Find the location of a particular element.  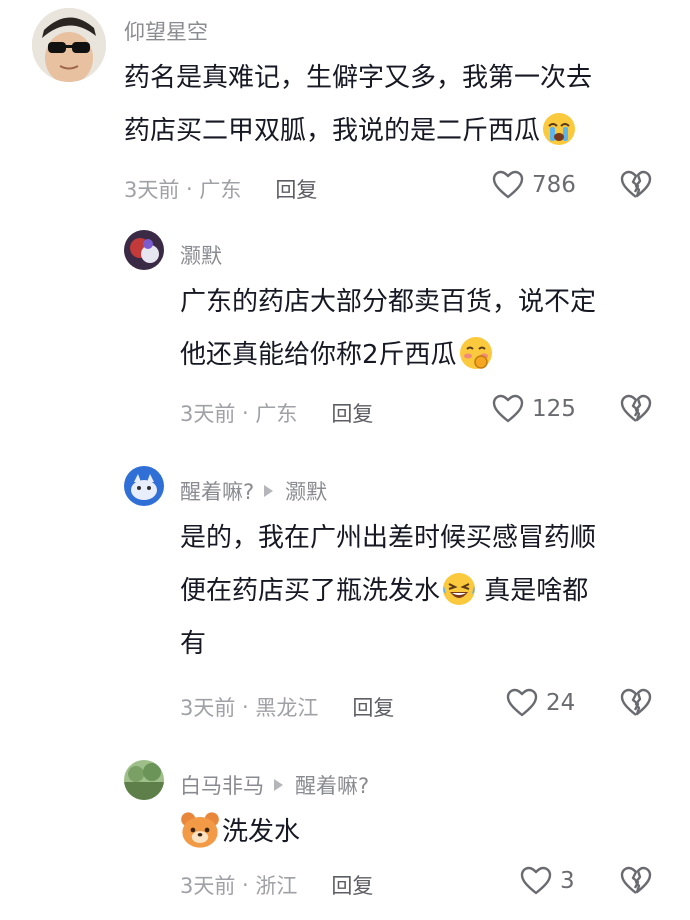

like-button: 786 is located at coordinates (534, 185).